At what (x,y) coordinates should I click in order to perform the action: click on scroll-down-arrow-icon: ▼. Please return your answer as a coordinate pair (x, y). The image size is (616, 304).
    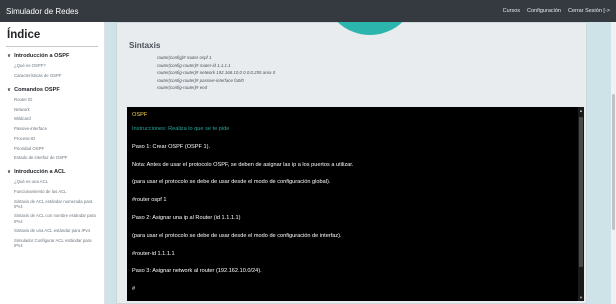
    Looking at the image, I should click on (581, 297).